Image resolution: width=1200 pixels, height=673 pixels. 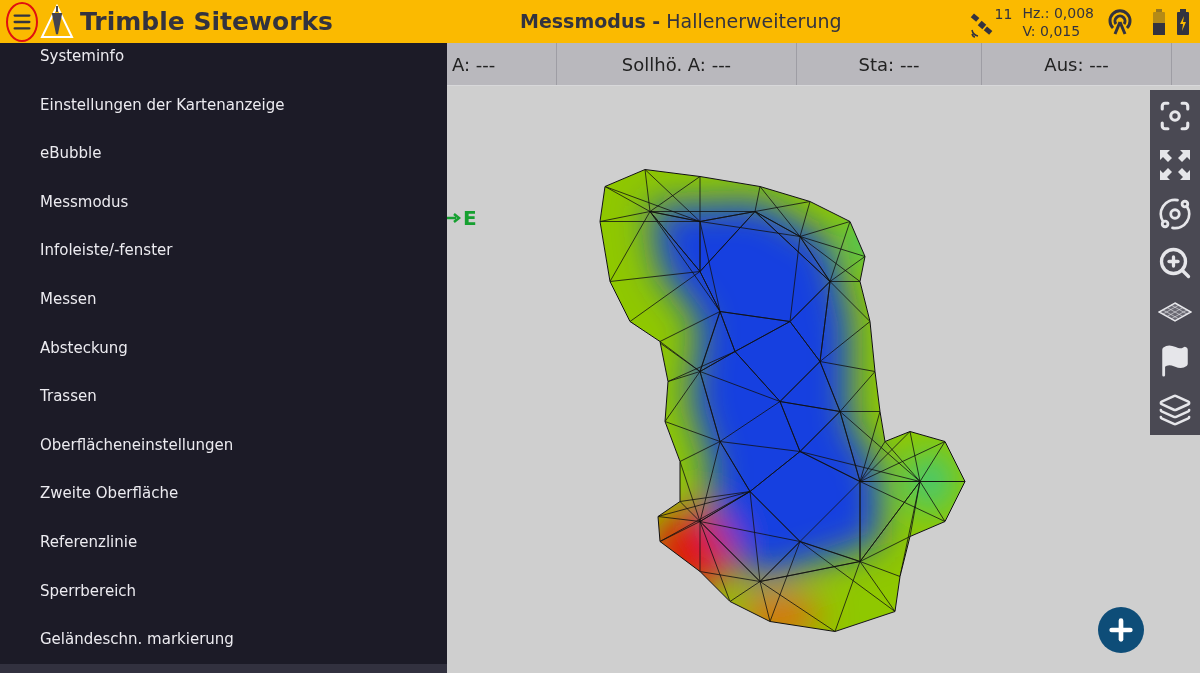 What do you see at coordinates (223, 250) in the screenshot?
I see `menu-item: Infoleiste/-fenster` at bounding box center [223, 250].